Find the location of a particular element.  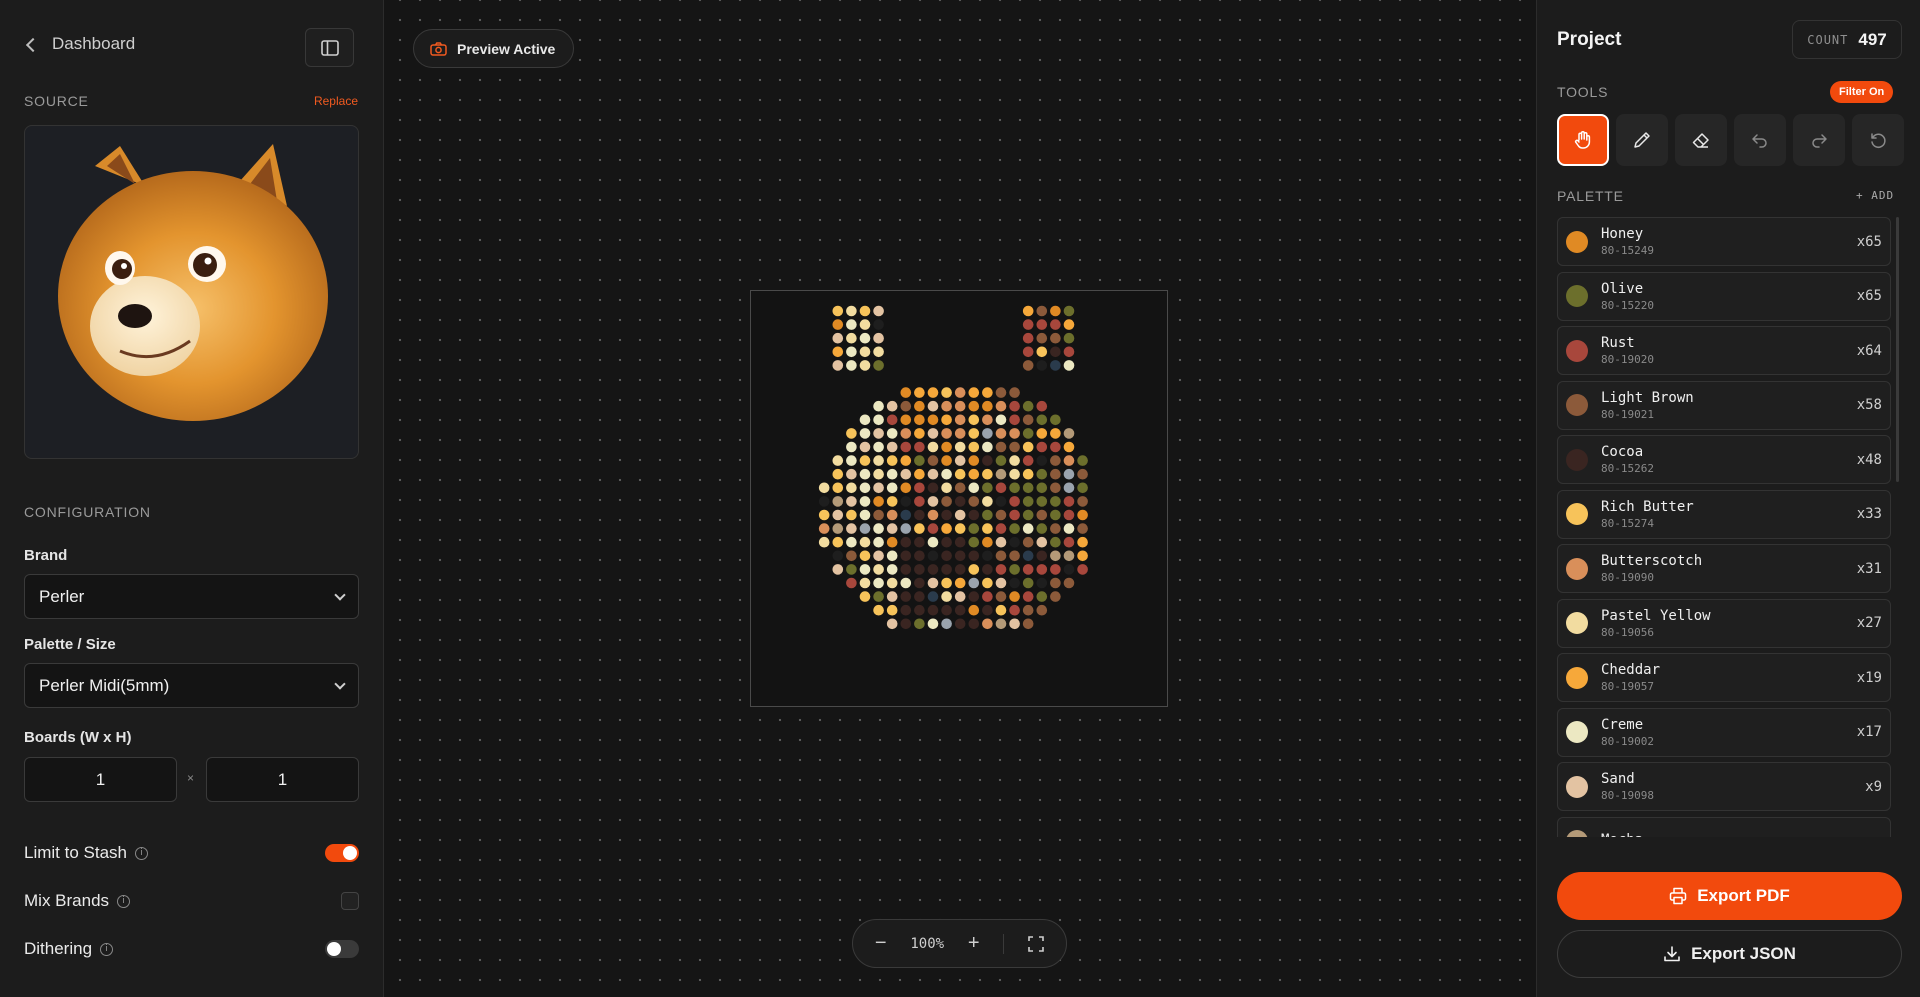

mix-brands-checkbox is located at coordinates (350, 901).